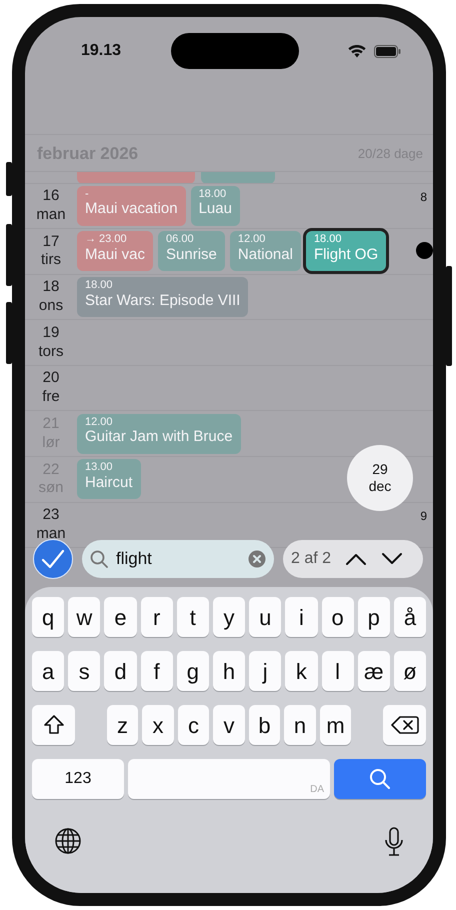 The image size is (456, 910). What do you see at coordinates (257, 559) in the screenshot?
I see `clear-icon` at bounding box center [257, 559].